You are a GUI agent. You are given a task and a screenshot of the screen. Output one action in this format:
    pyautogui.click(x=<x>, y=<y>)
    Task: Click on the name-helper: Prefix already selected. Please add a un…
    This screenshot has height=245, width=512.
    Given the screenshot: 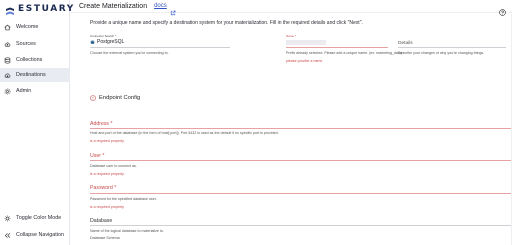 What is the action you would take?
    pyautogui.click(x=344, y=53)
    